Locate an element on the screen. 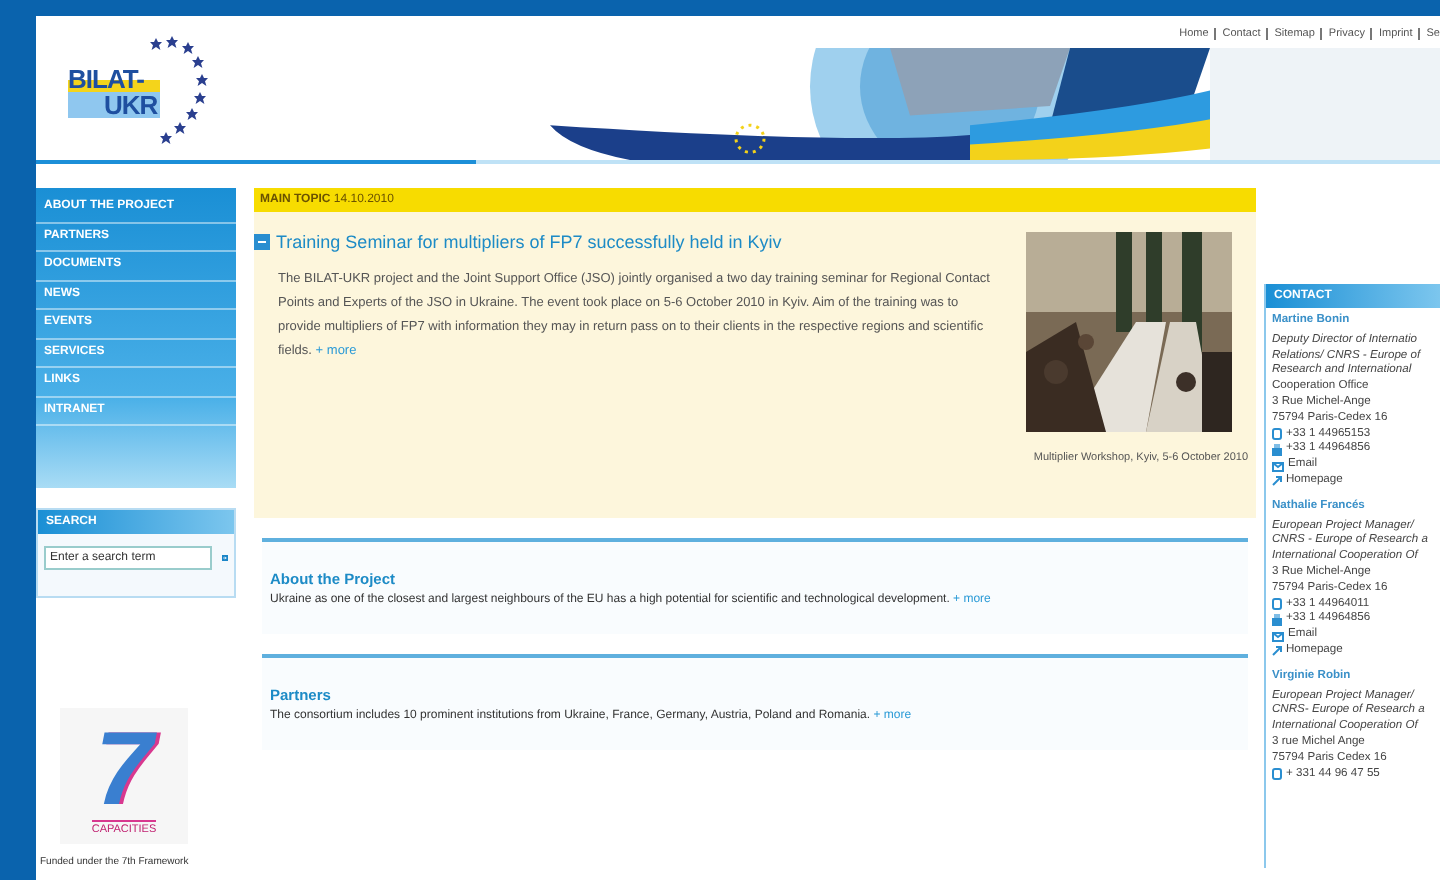  logo-text: BILAT- UKR is located at coordinates (114, 92).